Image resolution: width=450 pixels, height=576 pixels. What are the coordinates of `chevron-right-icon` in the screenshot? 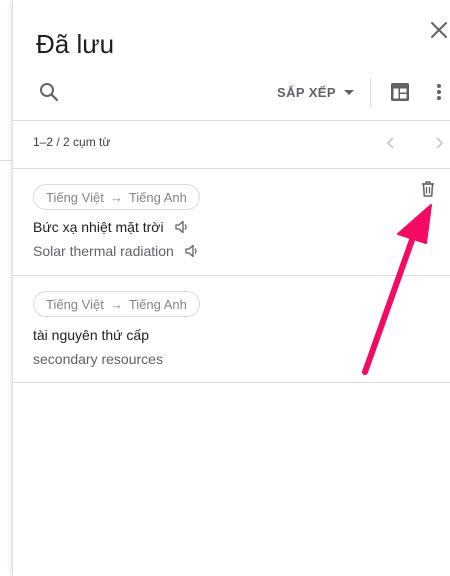 It's located at (440, 143).